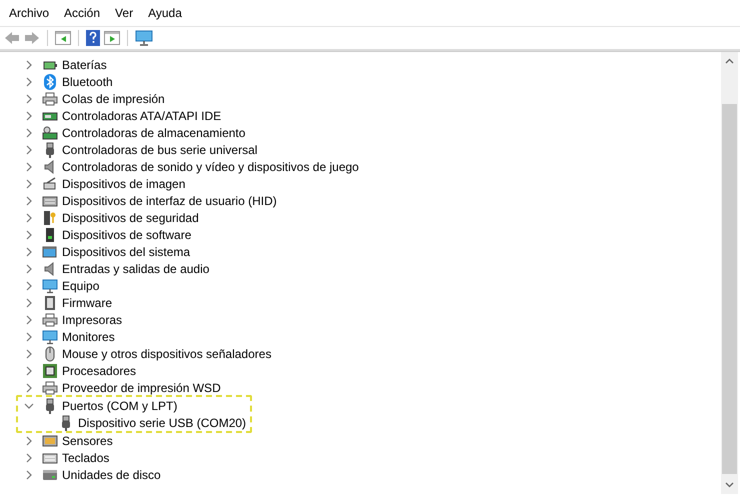 Image resolution: width=740 pixels, height=496 pixels. Describe the element at coordinates (50, 218) in the screenshot. I see `key-icon` at that location.